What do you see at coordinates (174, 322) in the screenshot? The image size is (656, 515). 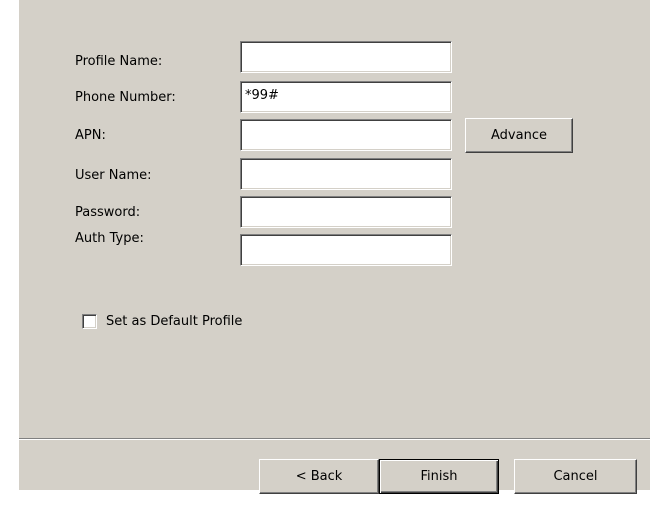 I see `default-profile-label: Set as Default Profile` at bounding box center [174, 322].